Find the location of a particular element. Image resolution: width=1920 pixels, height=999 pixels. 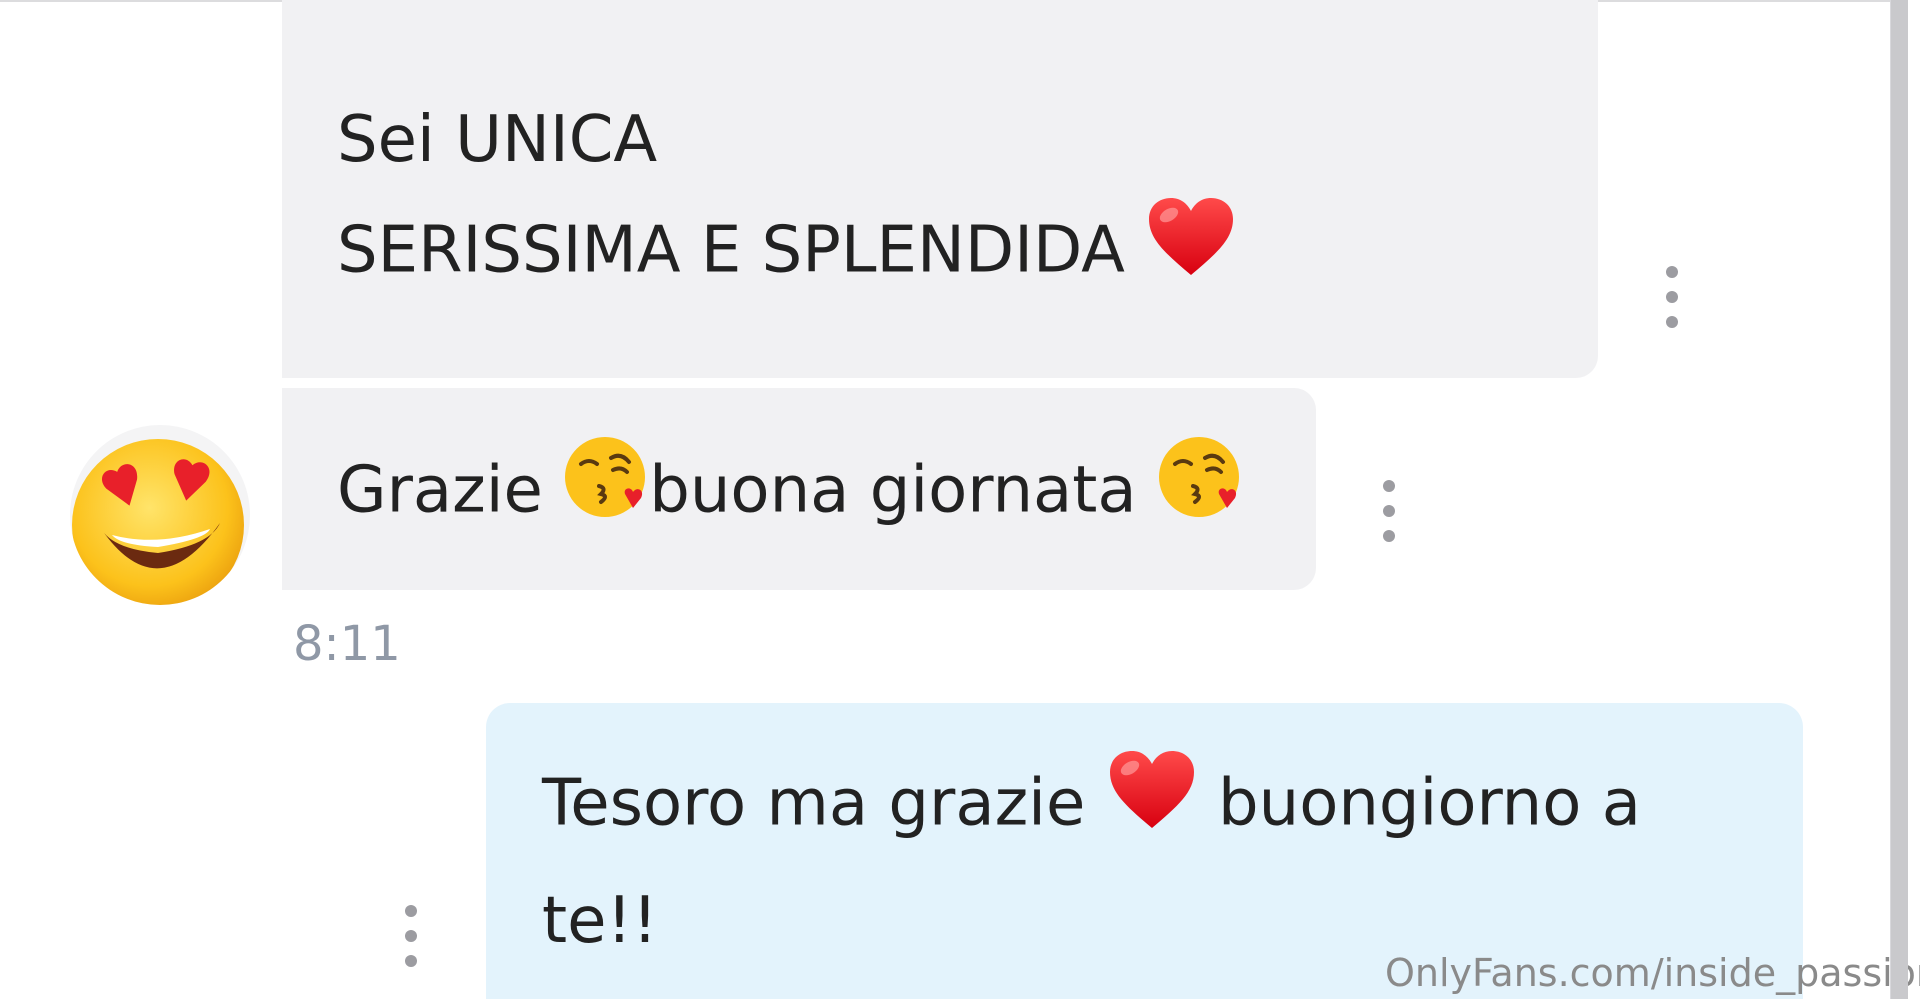

message-part-1: Tesoro ma grazie is located at coordinates (824, 803).